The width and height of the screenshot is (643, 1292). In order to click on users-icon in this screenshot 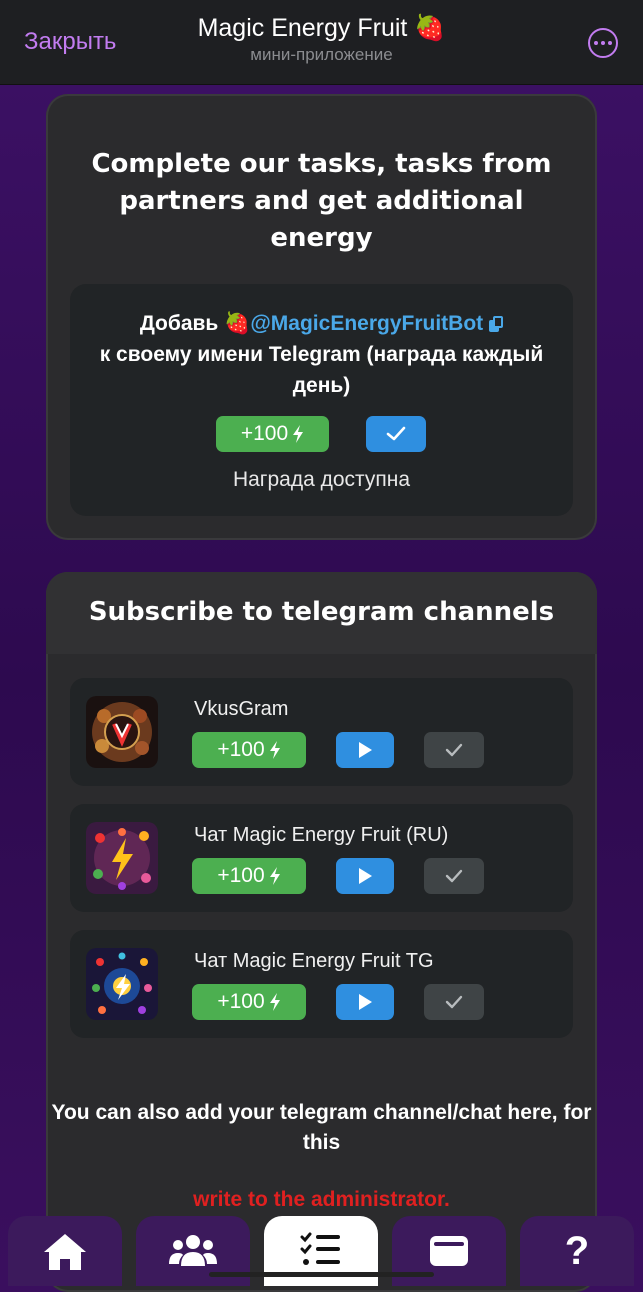, I will do `click(193, 1250)`.